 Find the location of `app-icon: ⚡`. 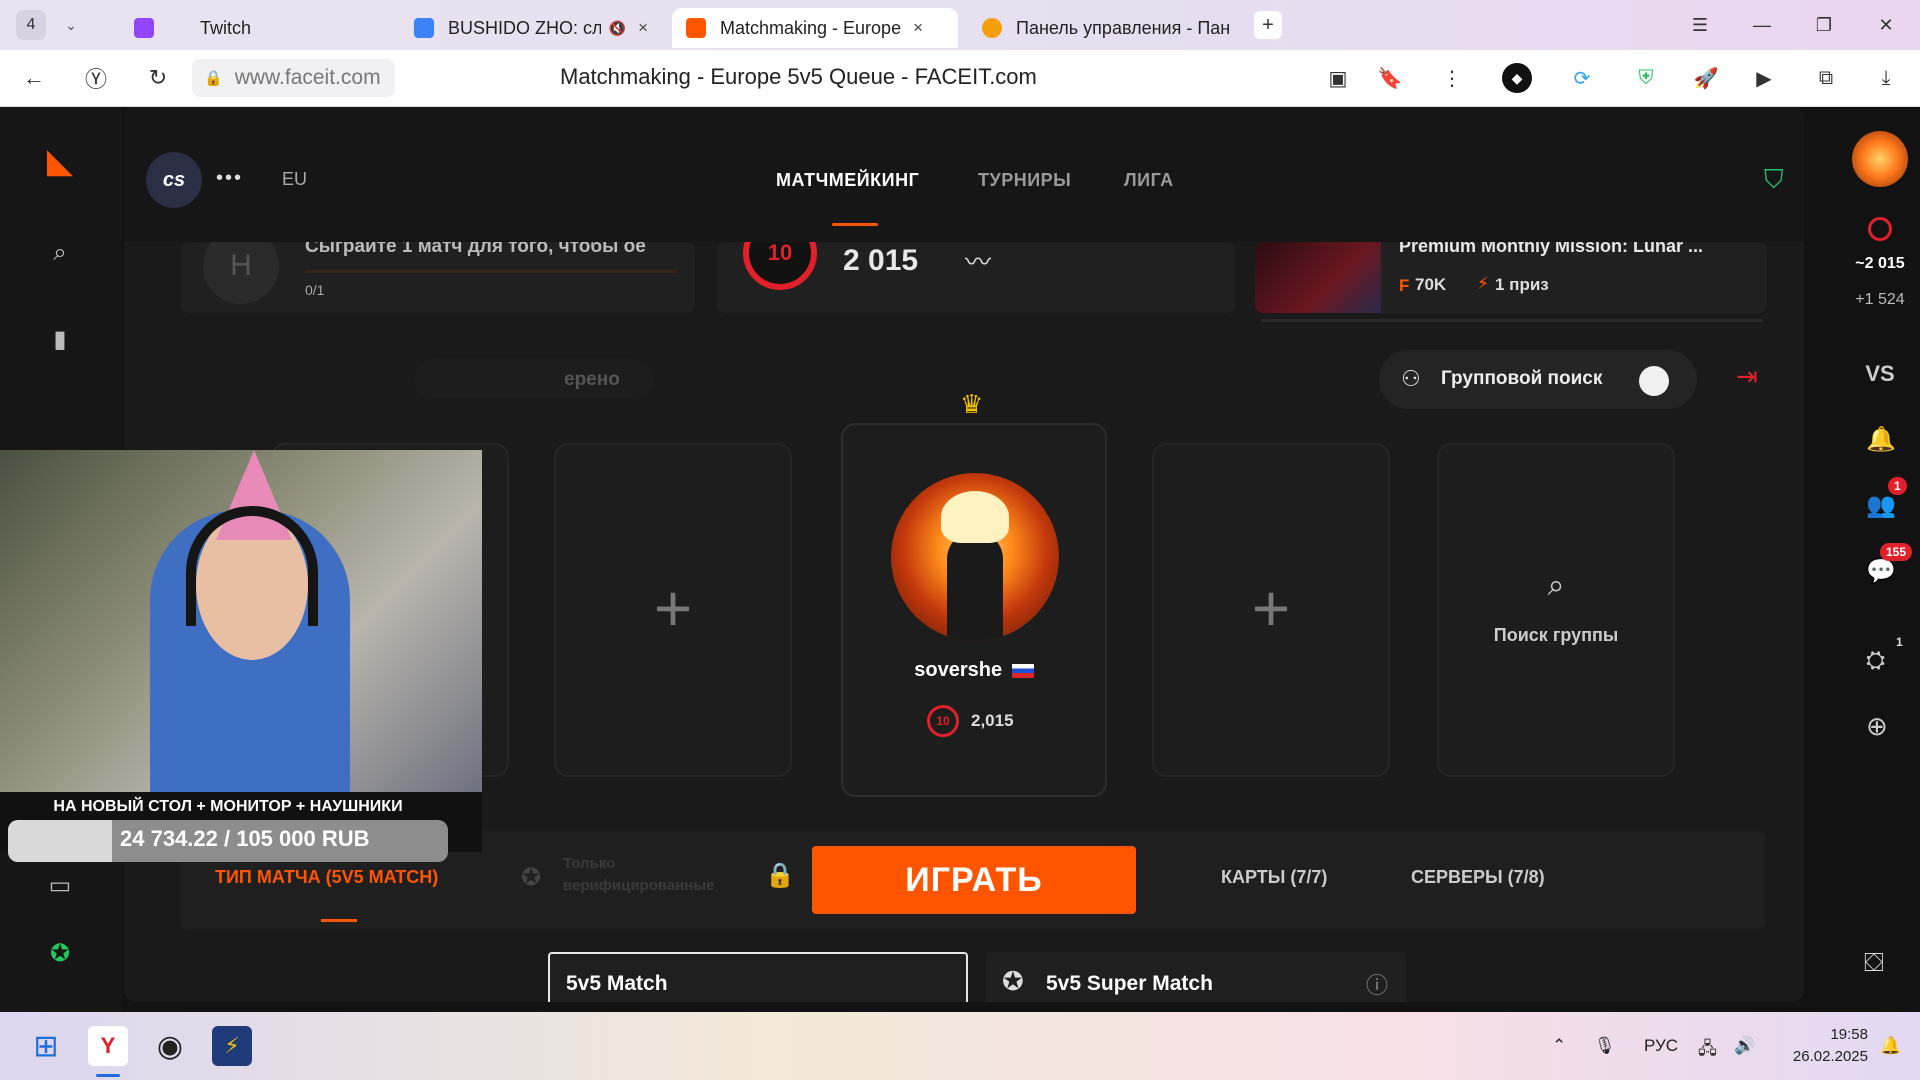

app-icon: ⚡ is located at coordinates (232, 1046).